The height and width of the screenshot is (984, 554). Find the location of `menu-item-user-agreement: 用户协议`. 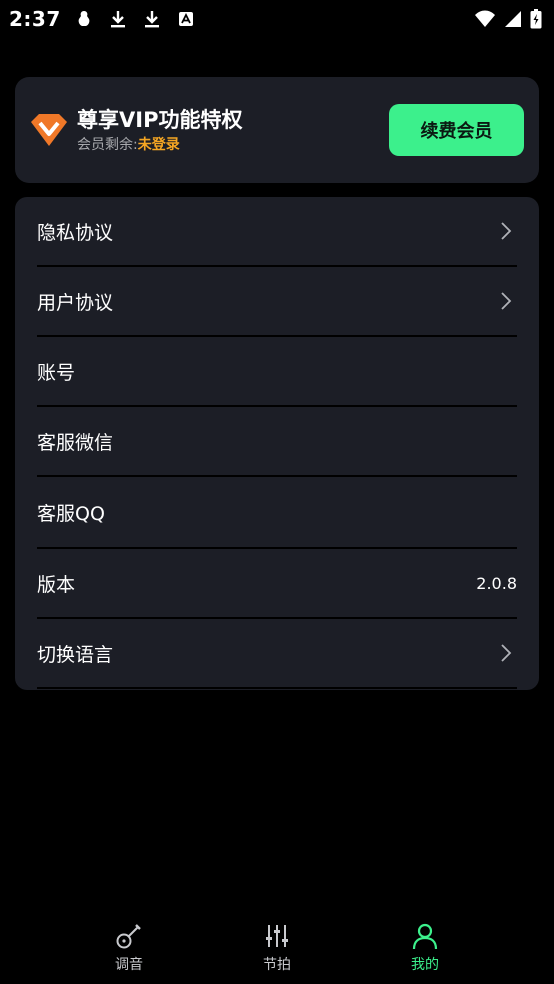

menu-item-user-agreement: 用户协议 is located at coordinates (277, 302).